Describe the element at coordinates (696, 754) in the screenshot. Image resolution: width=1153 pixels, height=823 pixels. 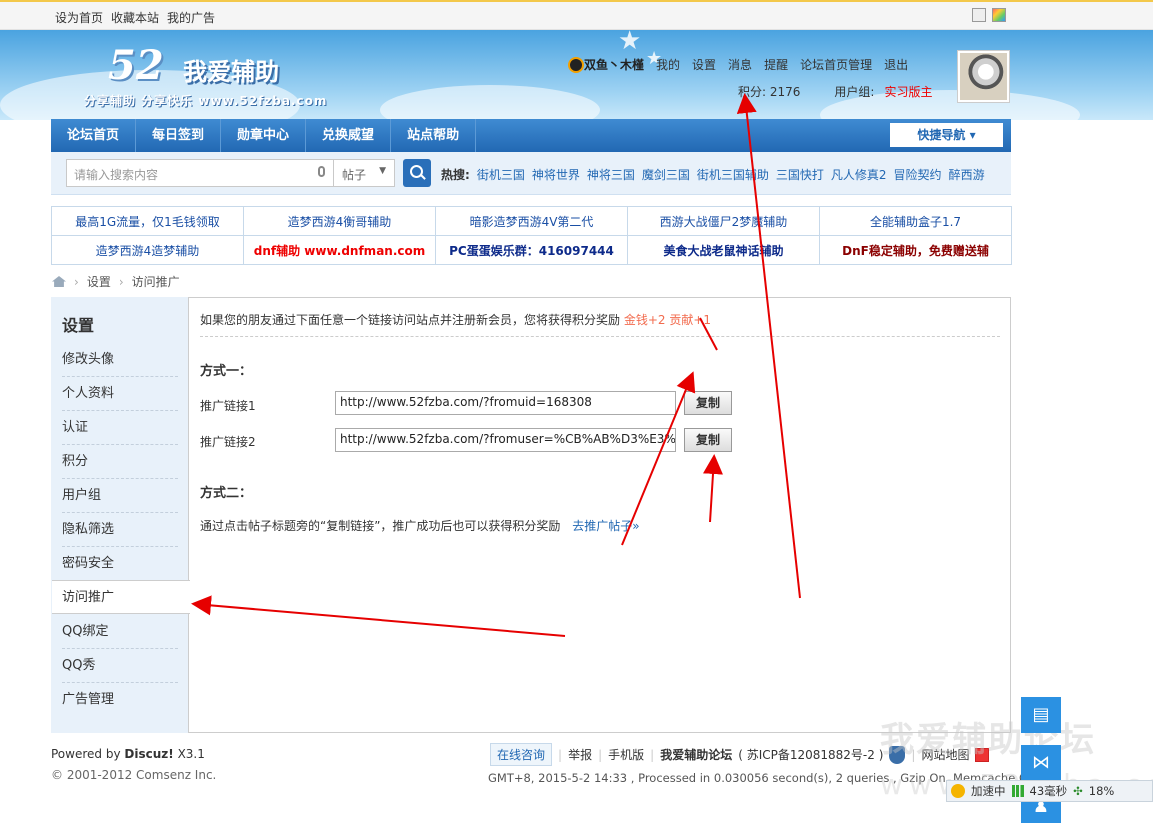
I see `site-name-link: 我爱辅助论坛` at that location.